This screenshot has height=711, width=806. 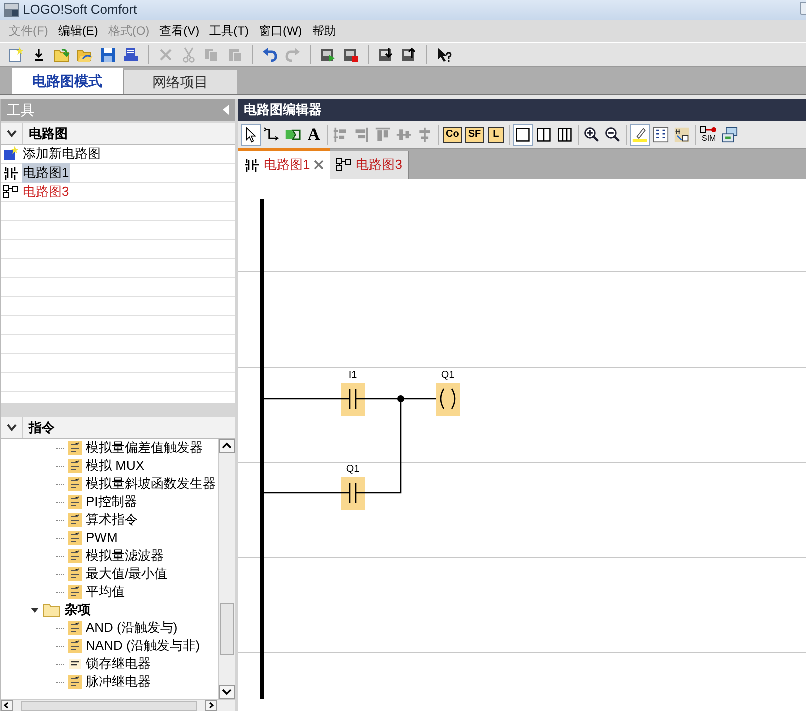 I want to click on redo-icon, so click(x=293, y=54).